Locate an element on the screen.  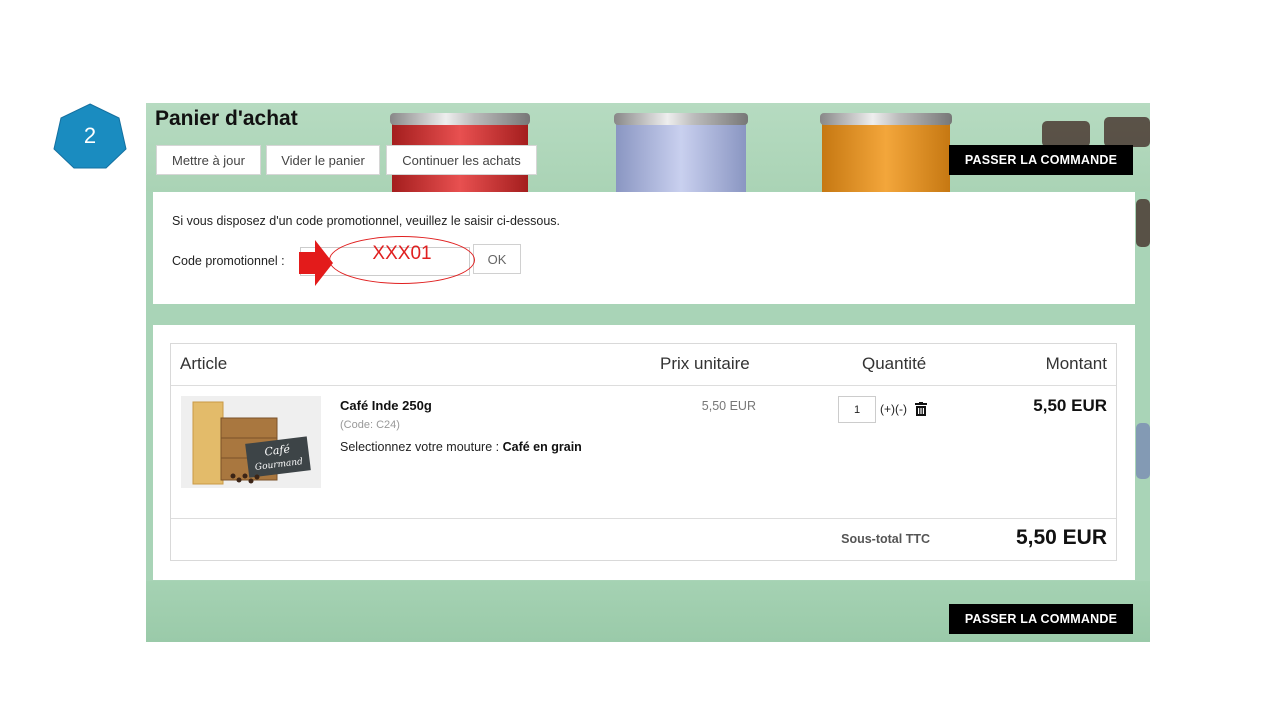
decor-tin-blue is located at coordinates (681, 153).